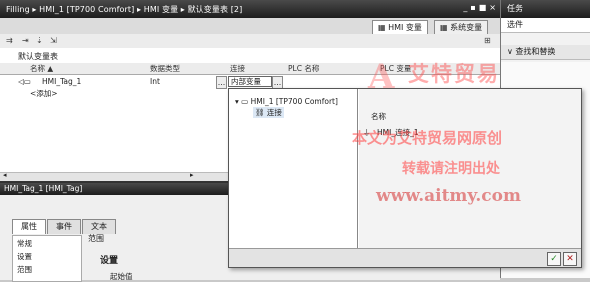  I want to click on properties-nav: 常规 设置 范围, so click(47, 258).